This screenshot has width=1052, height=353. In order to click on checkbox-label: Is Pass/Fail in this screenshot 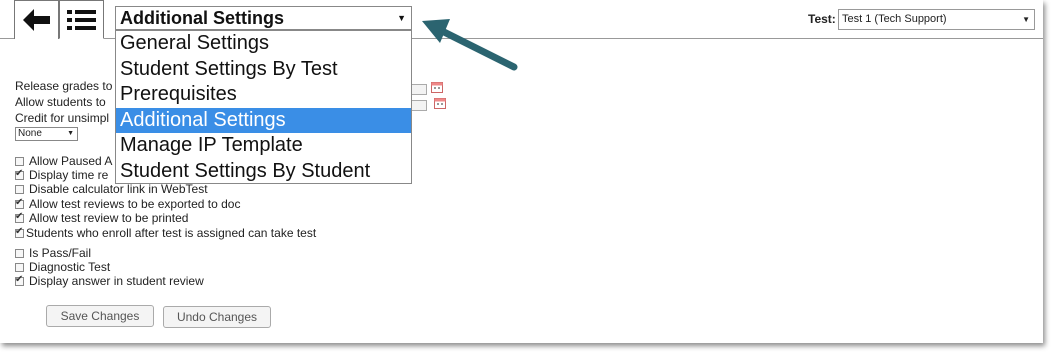, I will do `click(60, 253)`.